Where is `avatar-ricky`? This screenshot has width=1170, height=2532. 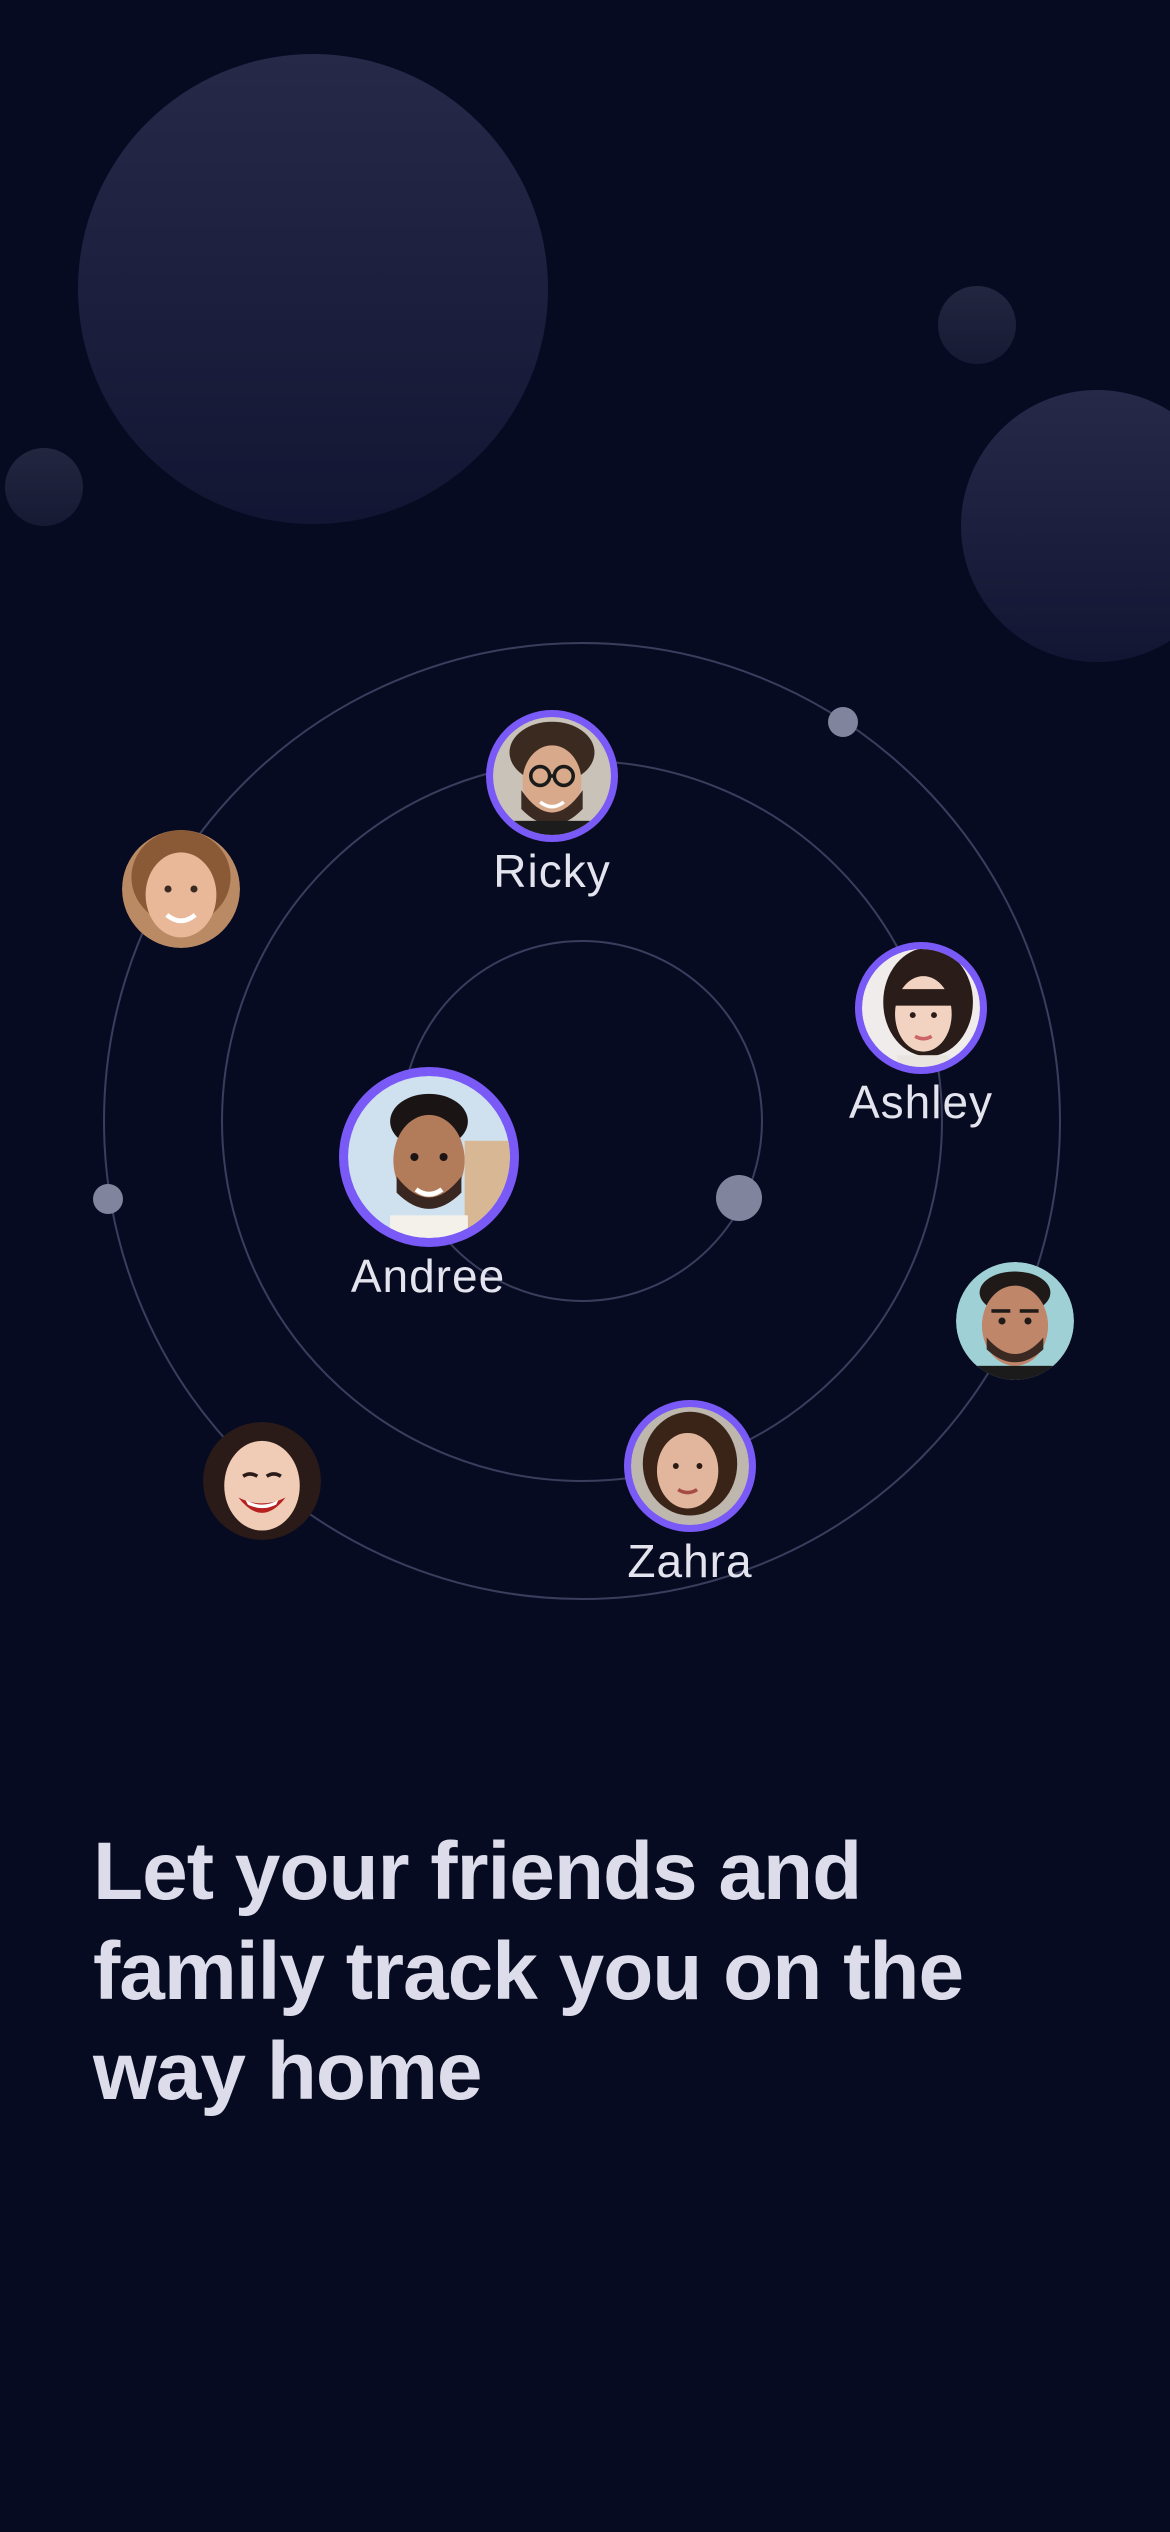
avatar-ricky is located at coordinates (552, 776).